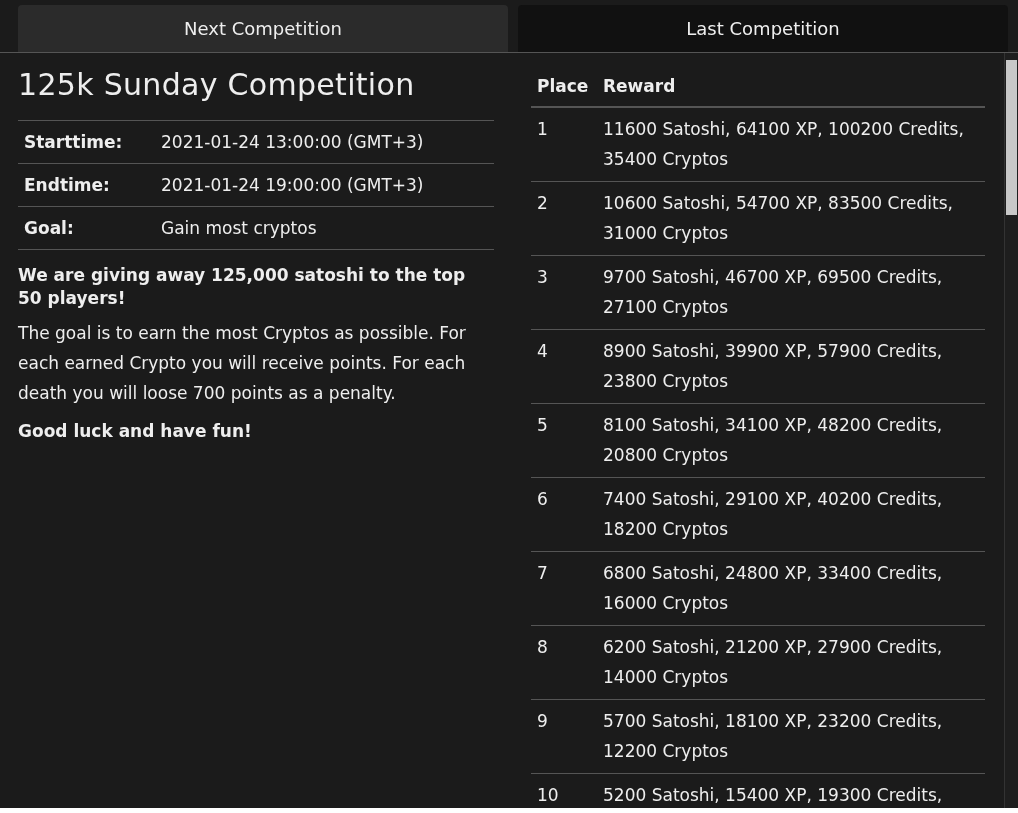  What do you see at coordinates (564, 86) in the screenshot?
I see `column-header: Place` at bounding box center [564, 86].